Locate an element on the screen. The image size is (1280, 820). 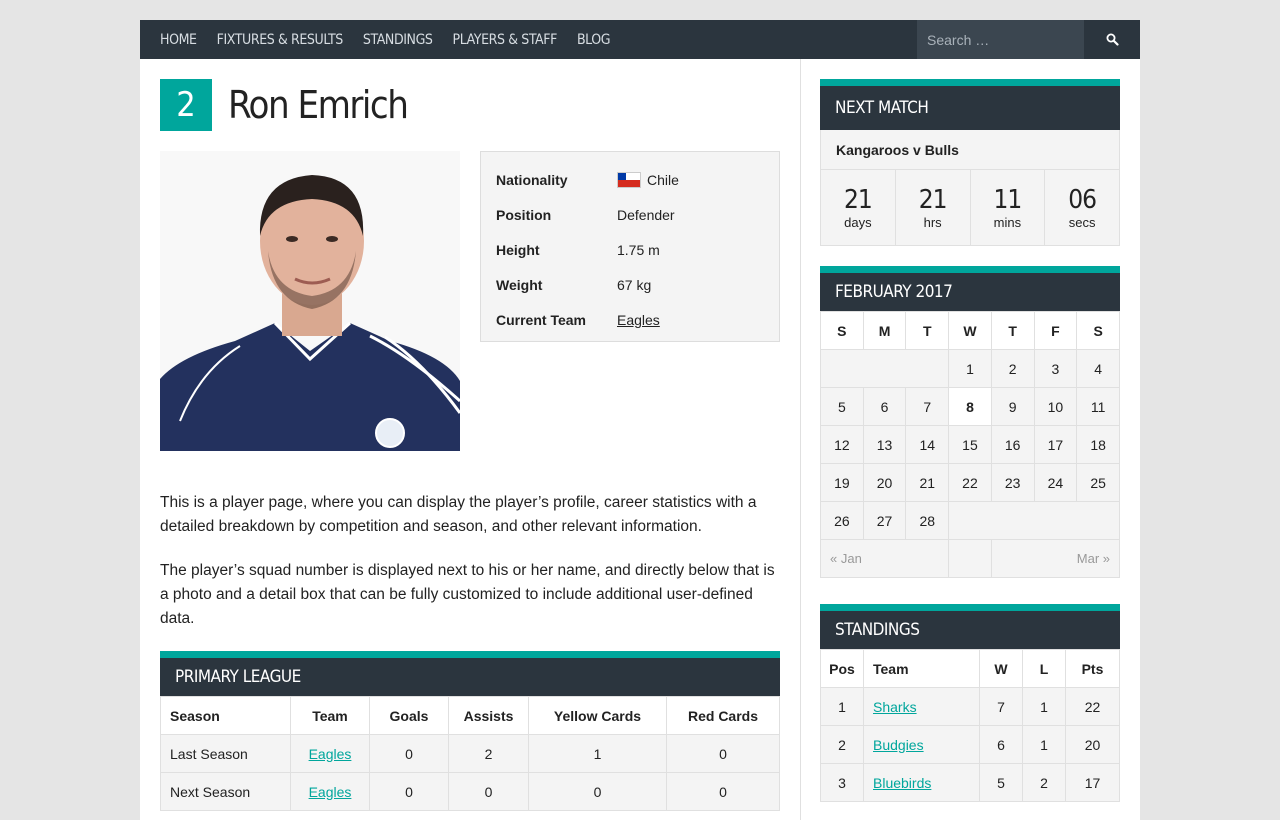
calendar-day: 1 is located at coordinates (970, 368).